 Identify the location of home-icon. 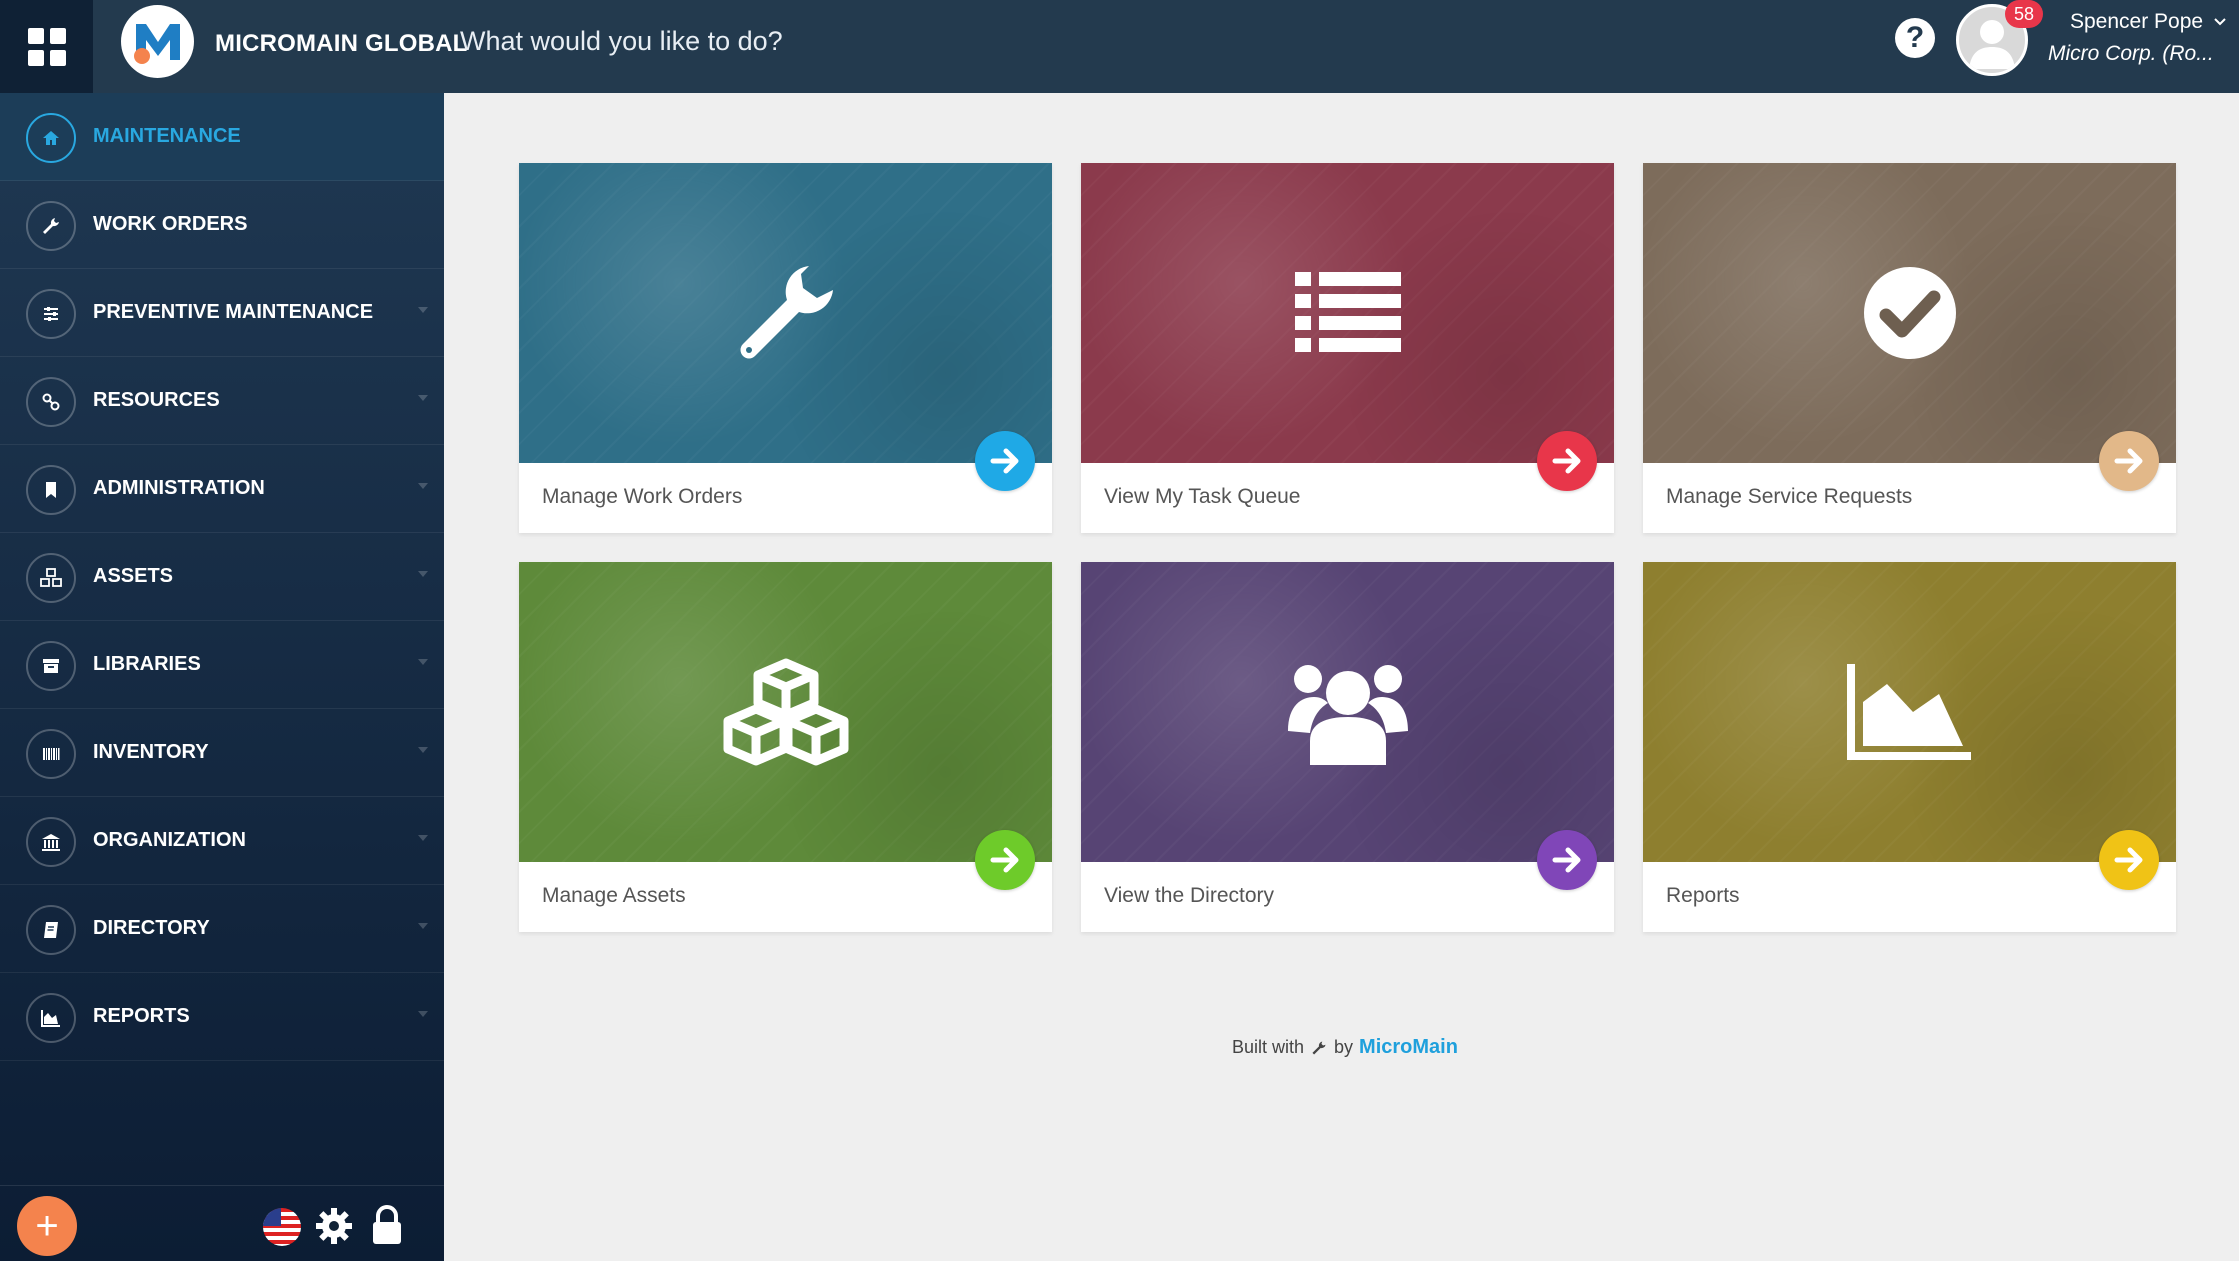
(51, 138).